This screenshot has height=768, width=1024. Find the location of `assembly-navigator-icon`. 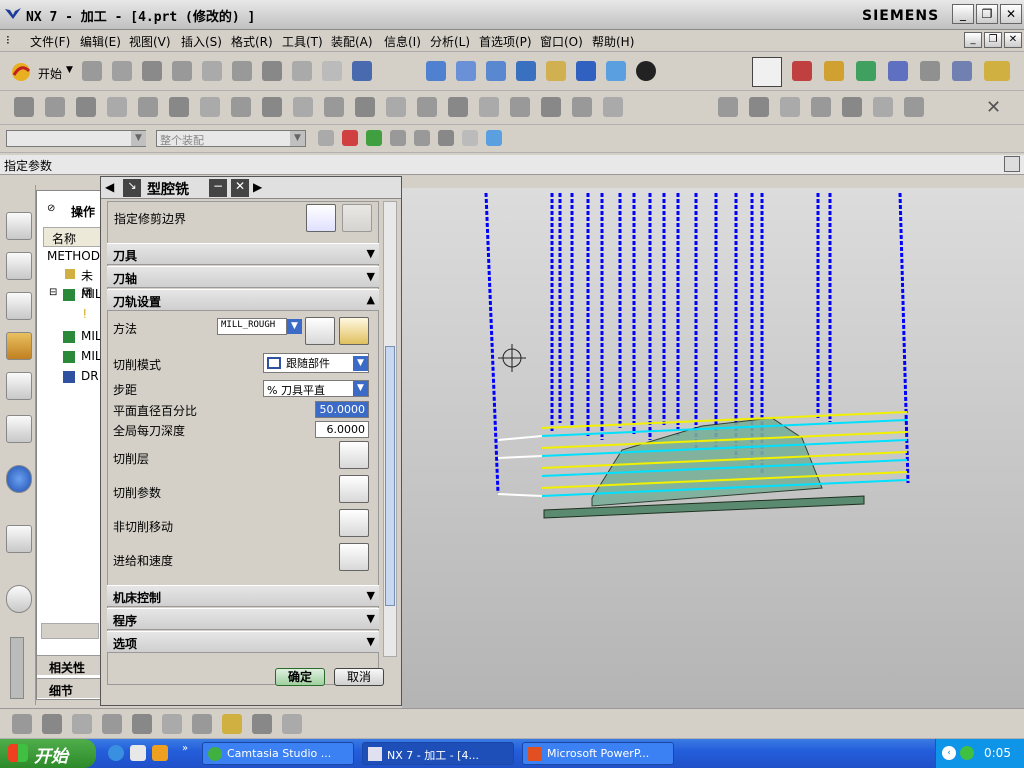

assembly-navigator-icon is located at coordinates (19, 226).